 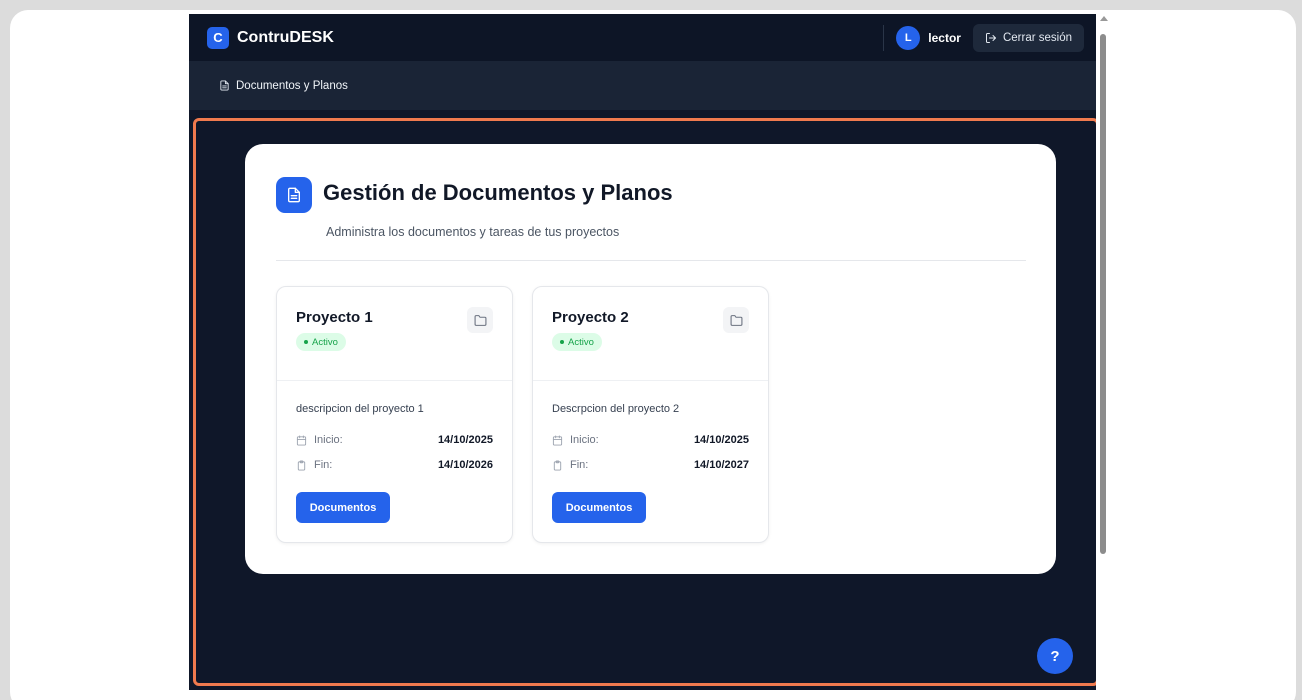 I want to click on help-button: ?, so click(x=1055, y=656).